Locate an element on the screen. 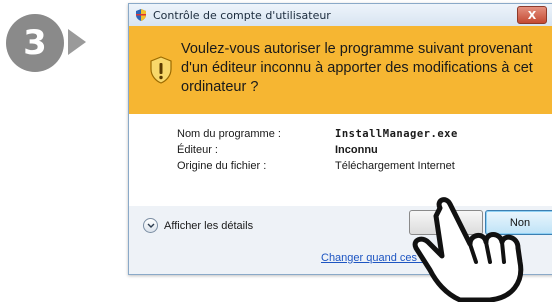 The width and height of the screenshot is (552, 302). yes-button: Oui is located at coordinates (446, 222).